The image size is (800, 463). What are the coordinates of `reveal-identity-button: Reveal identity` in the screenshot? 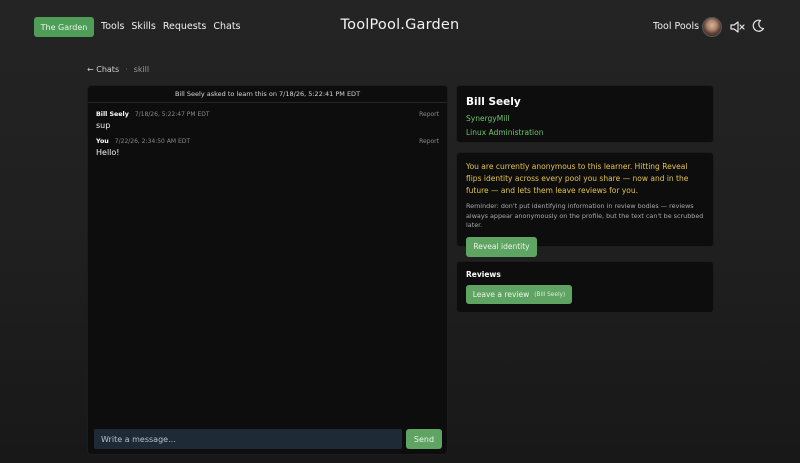 It's located at (501, 246).